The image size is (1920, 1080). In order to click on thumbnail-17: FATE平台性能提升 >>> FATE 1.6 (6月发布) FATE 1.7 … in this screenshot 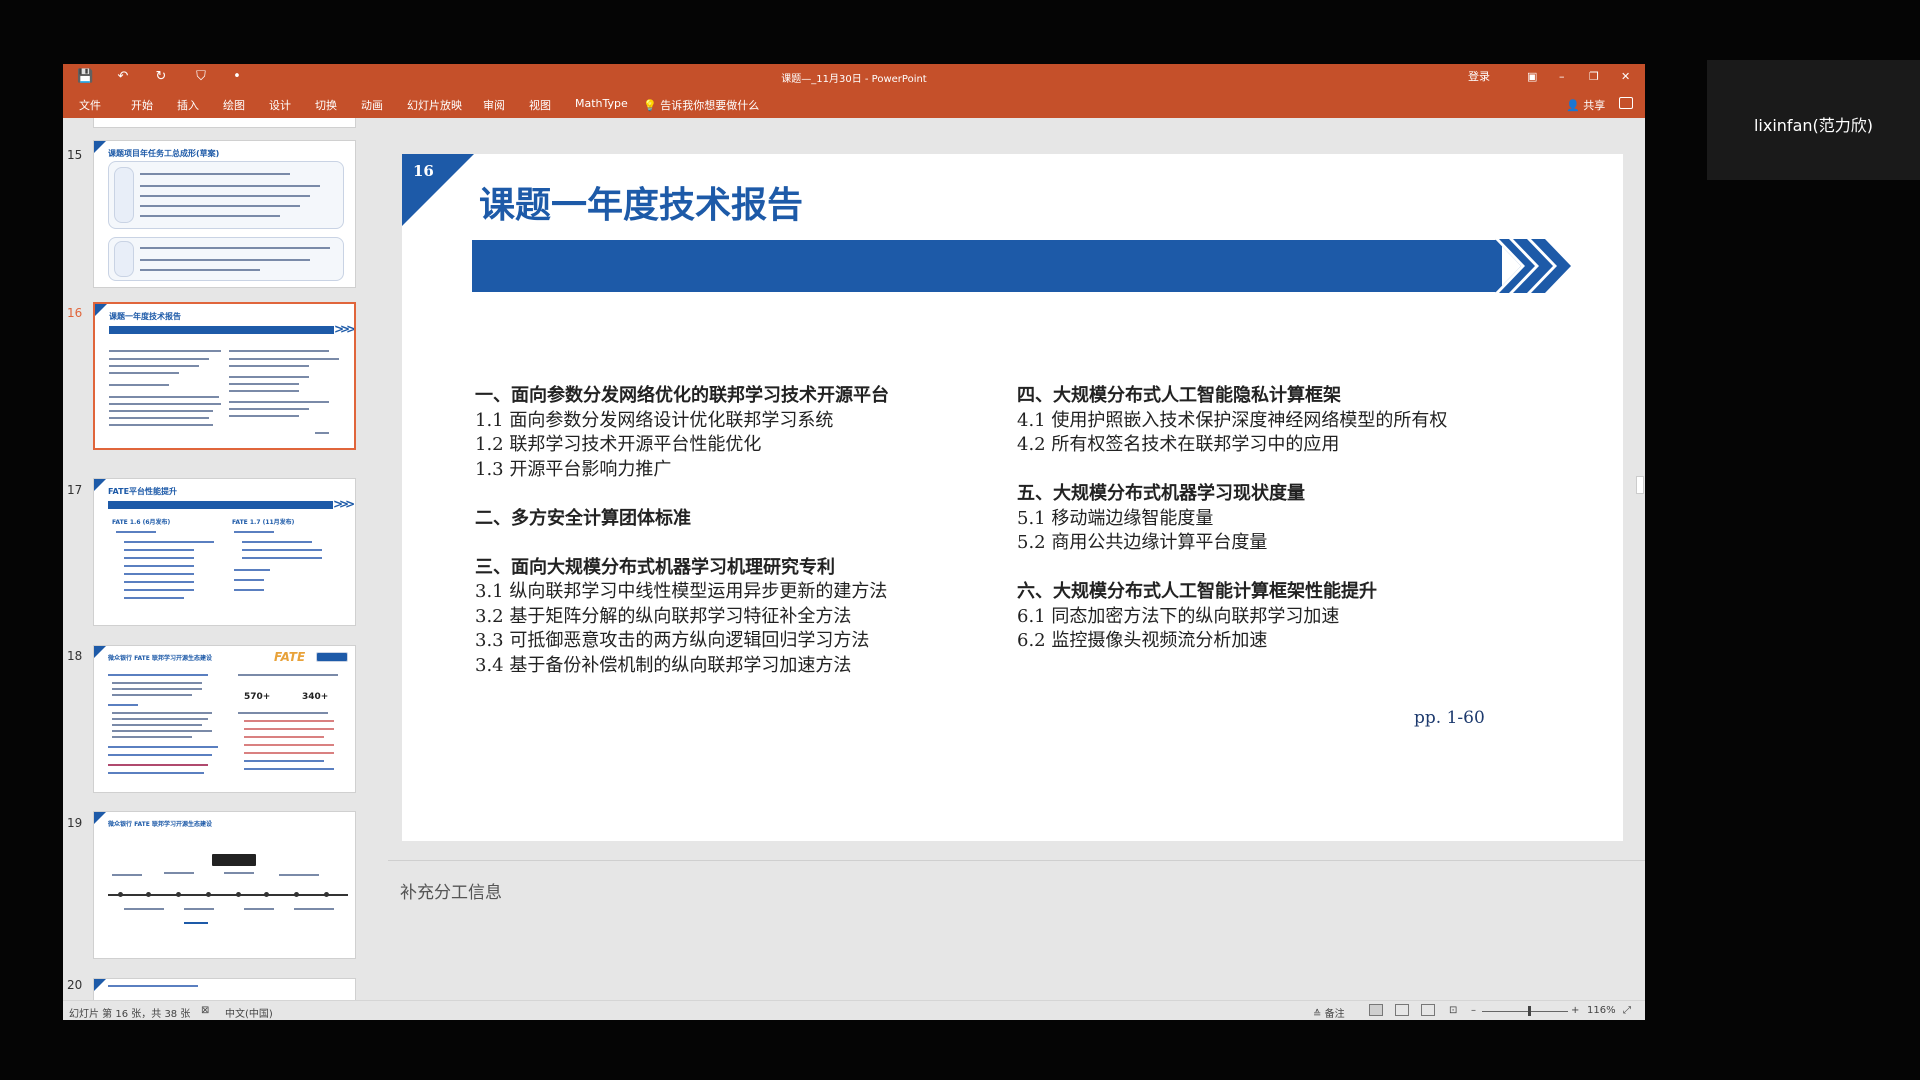, I will do `click(224, 552)`.